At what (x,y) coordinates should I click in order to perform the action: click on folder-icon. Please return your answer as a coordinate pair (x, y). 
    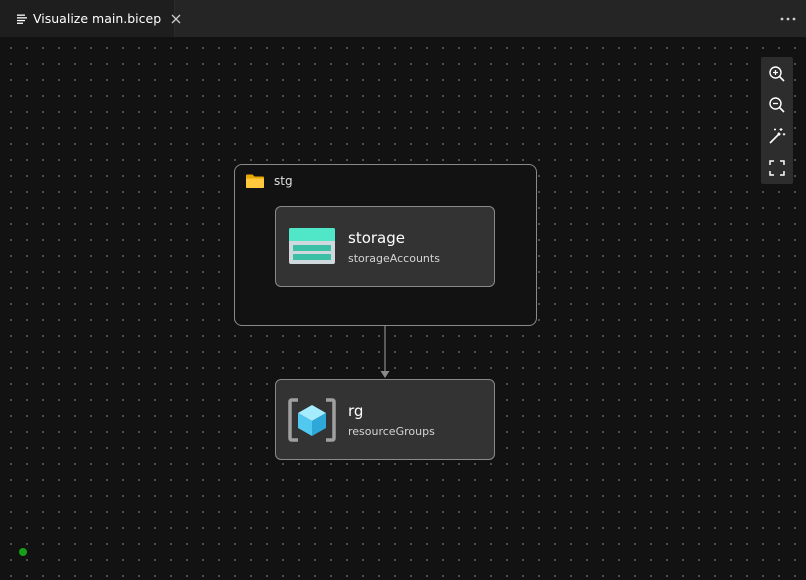
    Looking at the image, I should click on (255, 181).